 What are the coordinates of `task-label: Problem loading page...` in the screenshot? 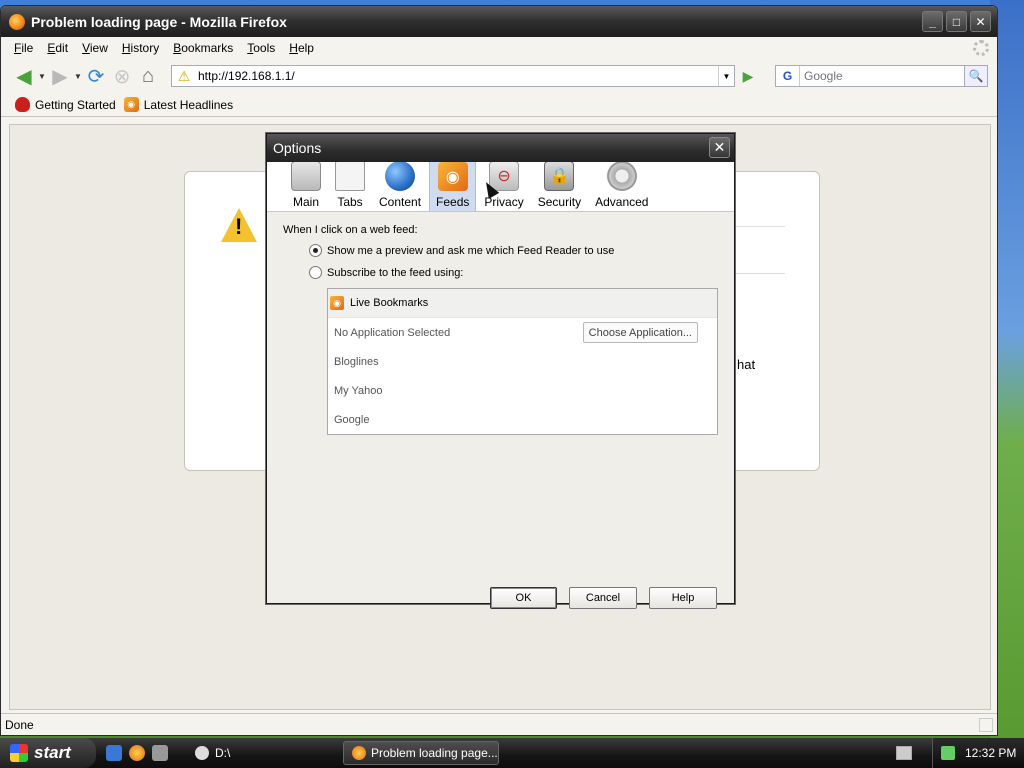 It's located at (434, 753).